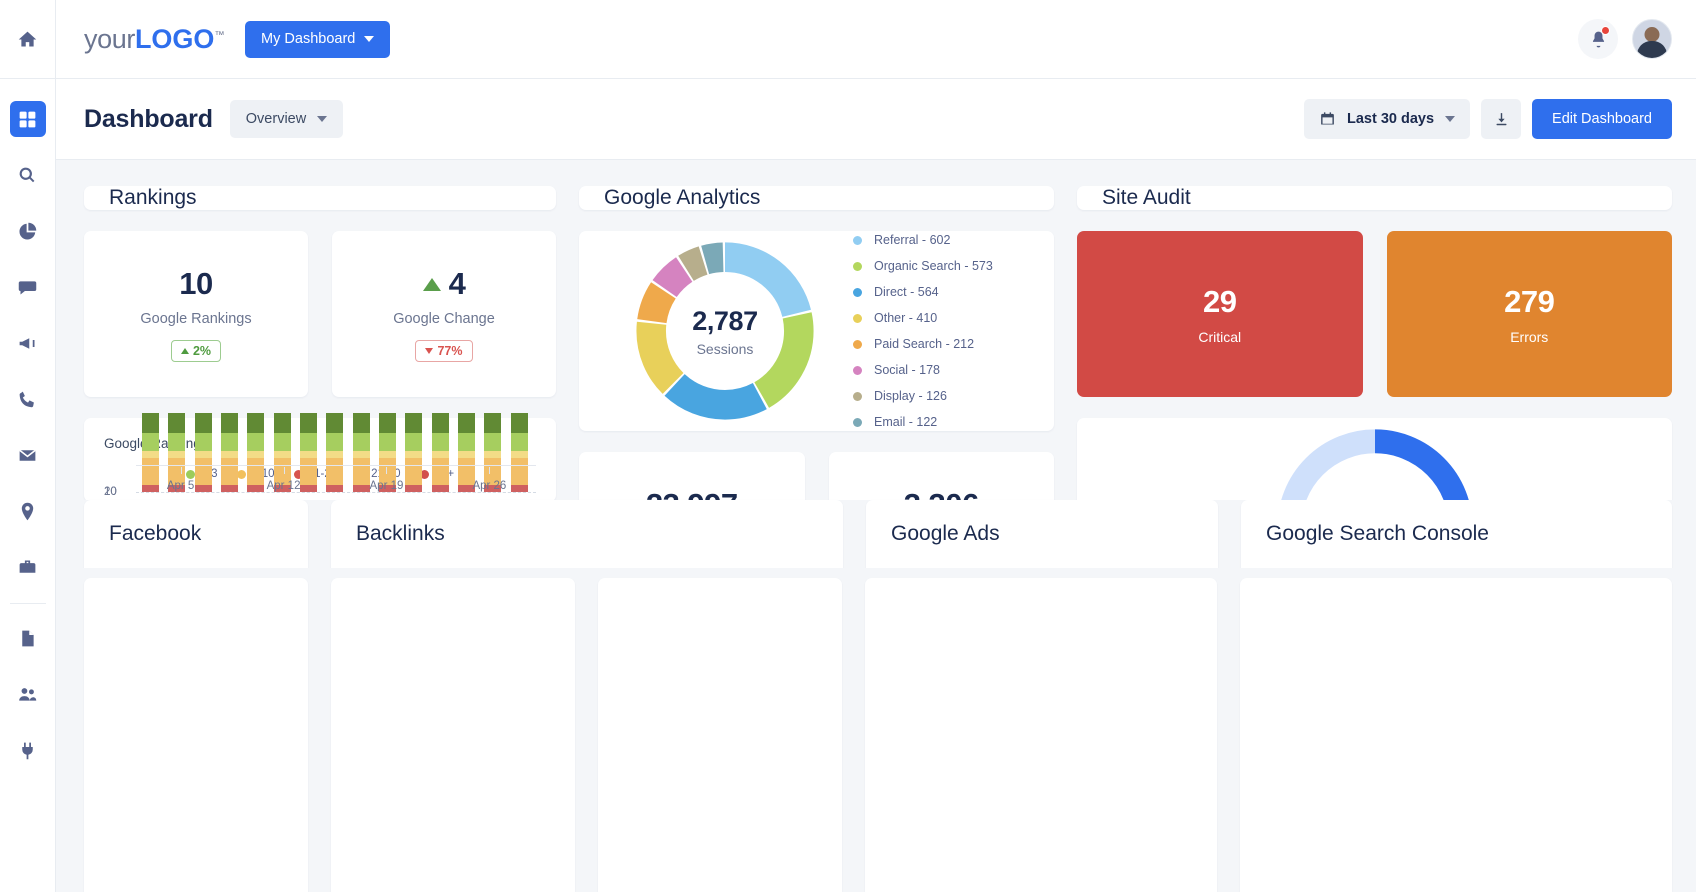  What do you see at coordinates (444, 319) in the screenshot?
I see `kpi-label: Google Change` at bounding box center [444, 319].